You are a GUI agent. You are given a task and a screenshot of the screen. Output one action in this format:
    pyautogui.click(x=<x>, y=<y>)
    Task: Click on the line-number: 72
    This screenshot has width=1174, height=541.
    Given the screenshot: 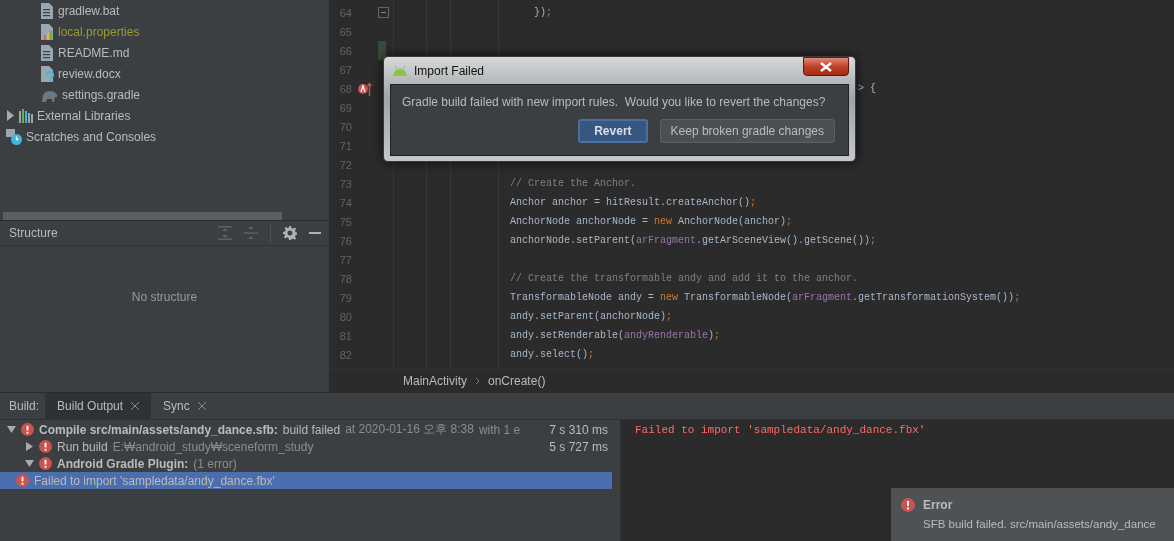 What is the action you would take?
    pyautogui.click(x=345, y=164)
    